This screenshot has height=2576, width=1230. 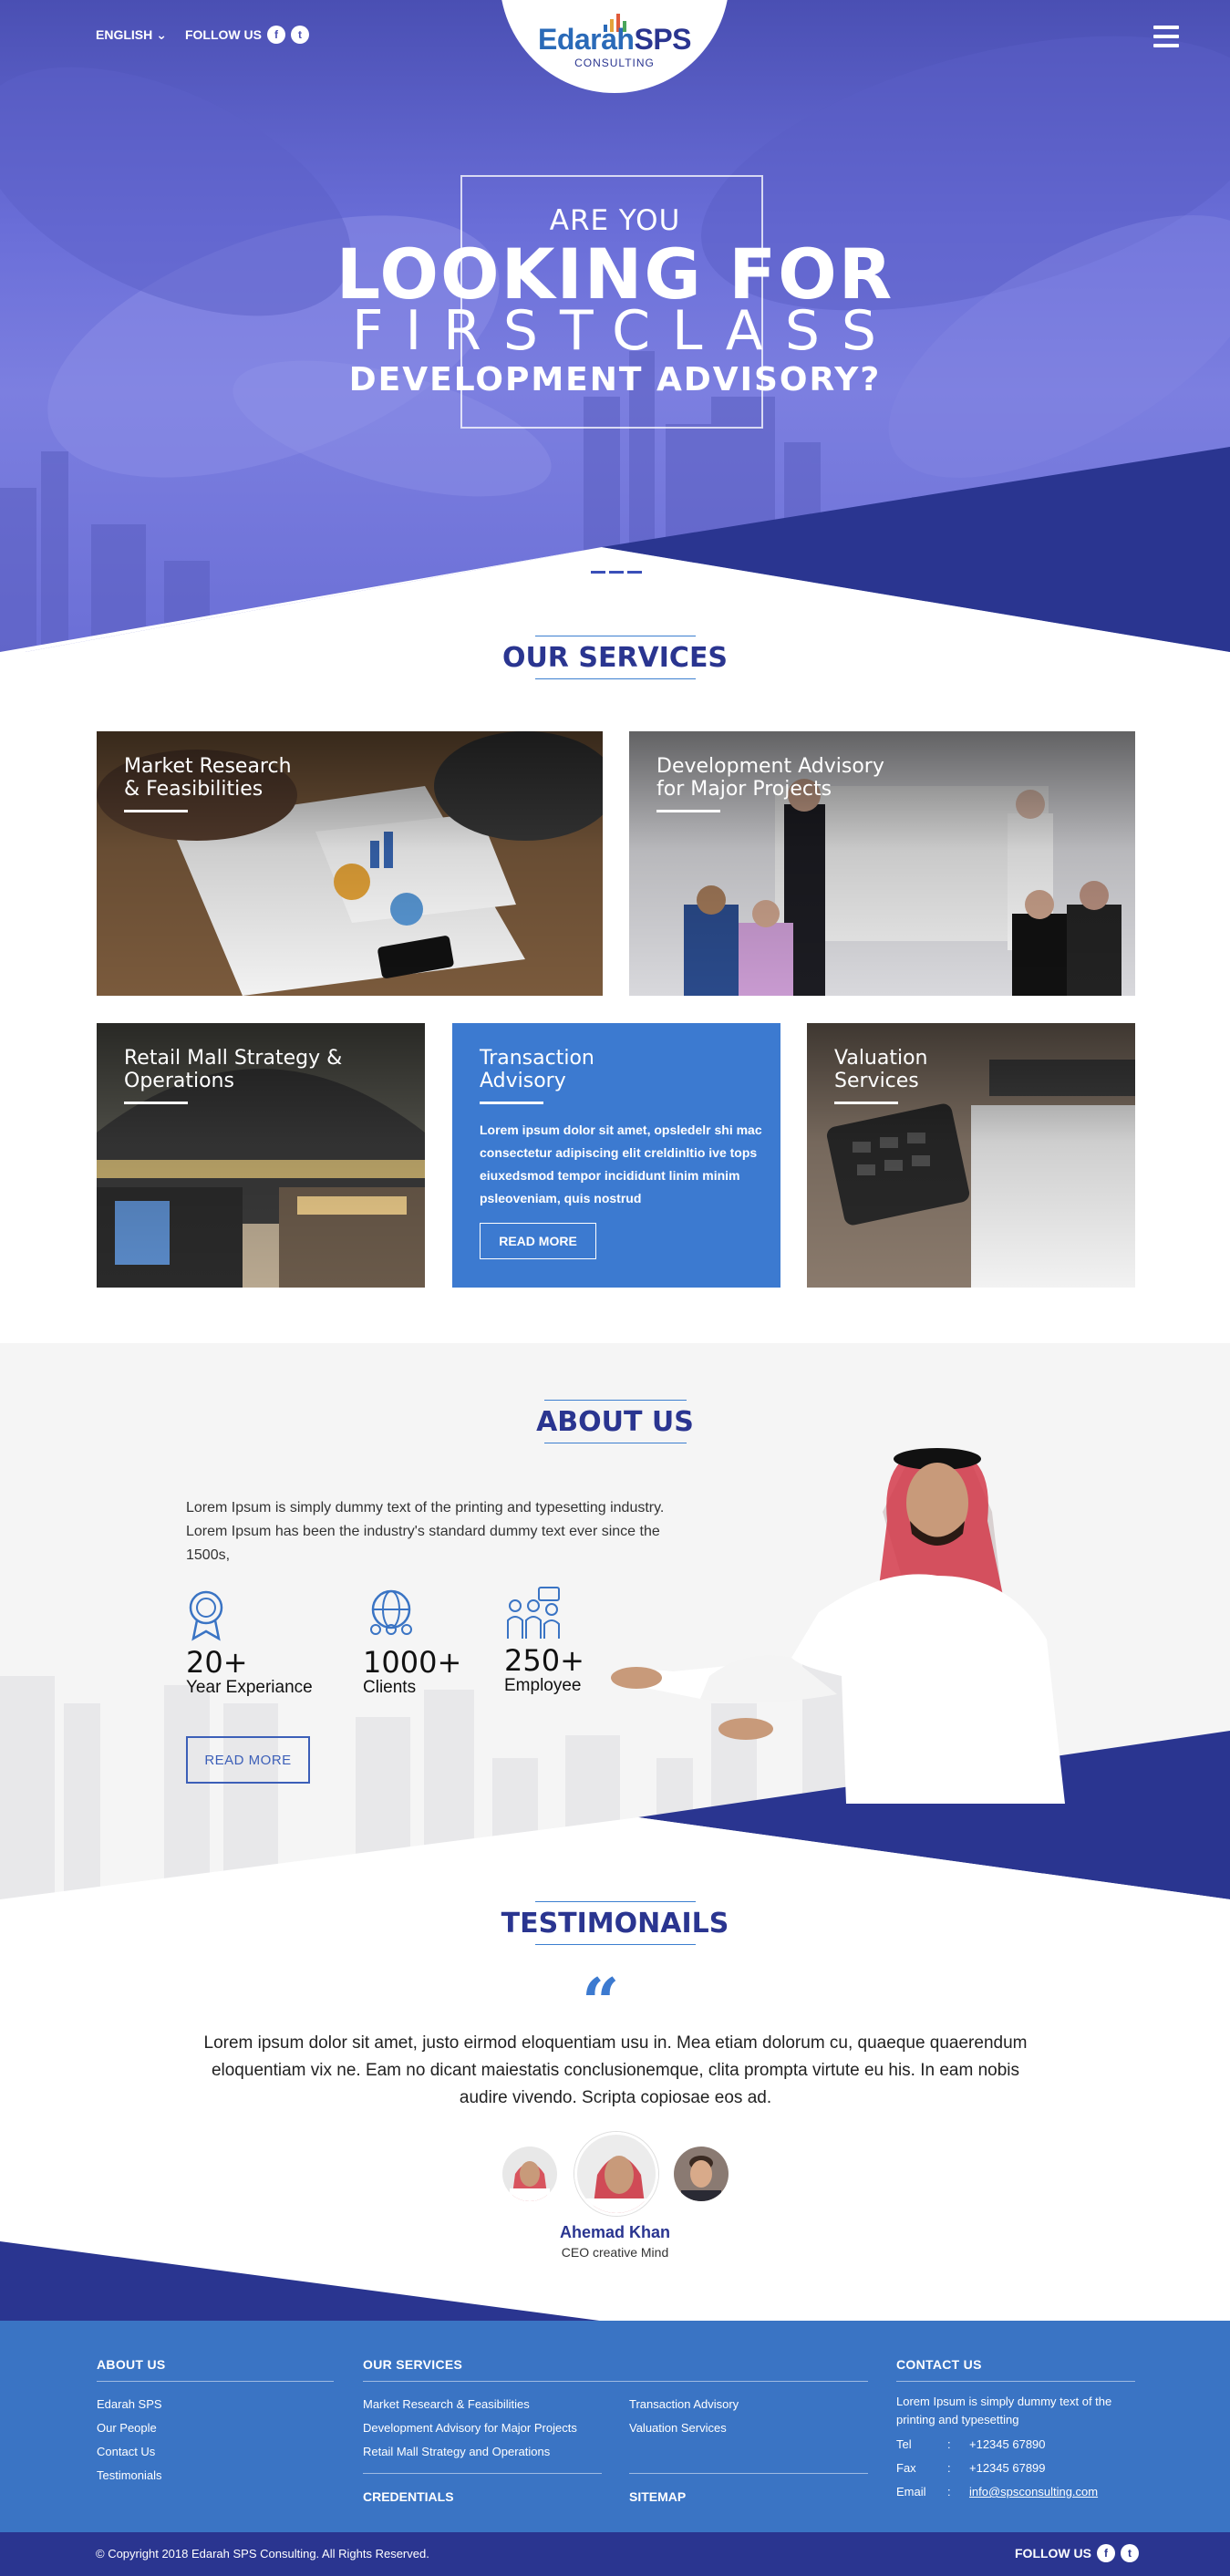 I want to click on logo-text: EdarahSPS, so click(x=614, y=40).